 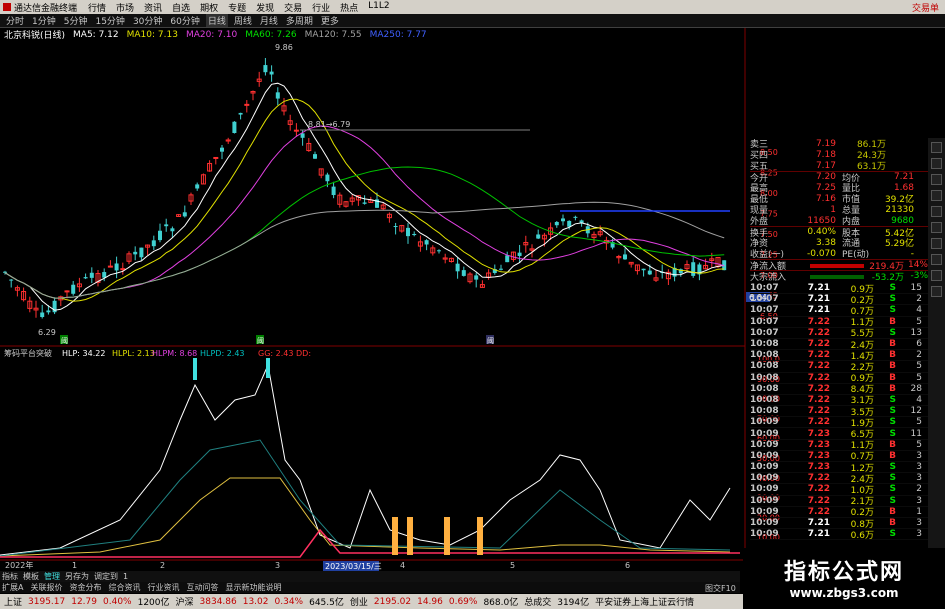 I want to click on indicator-tab: 另存为, so click(x=77, y=576).